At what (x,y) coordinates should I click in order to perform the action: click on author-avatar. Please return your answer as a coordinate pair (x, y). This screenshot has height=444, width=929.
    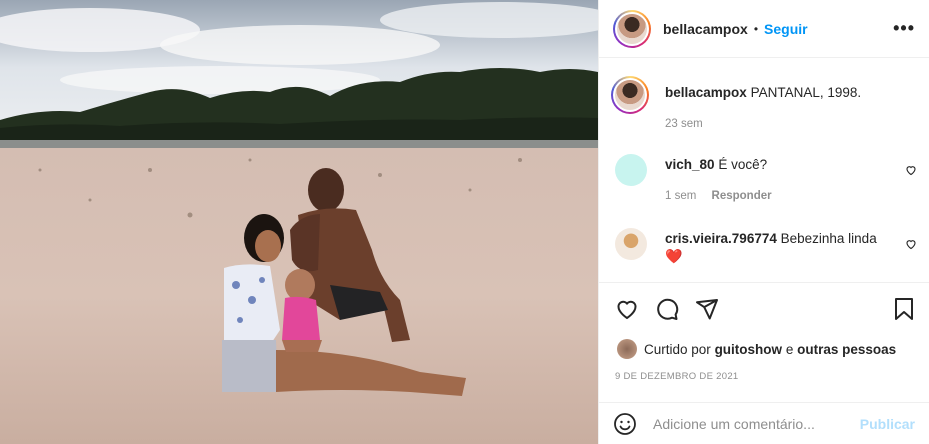
    Looking at the image, I should click on (632, 28).